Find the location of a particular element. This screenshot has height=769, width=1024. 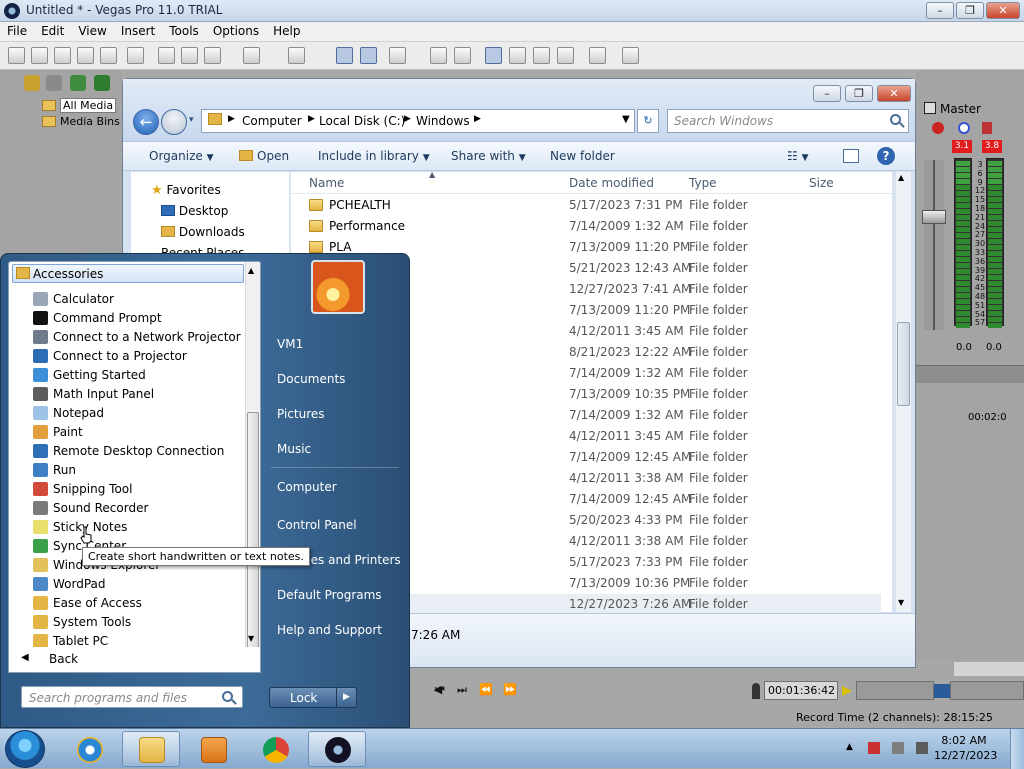

preview-pane-icon is located at coordinates (851, 156).